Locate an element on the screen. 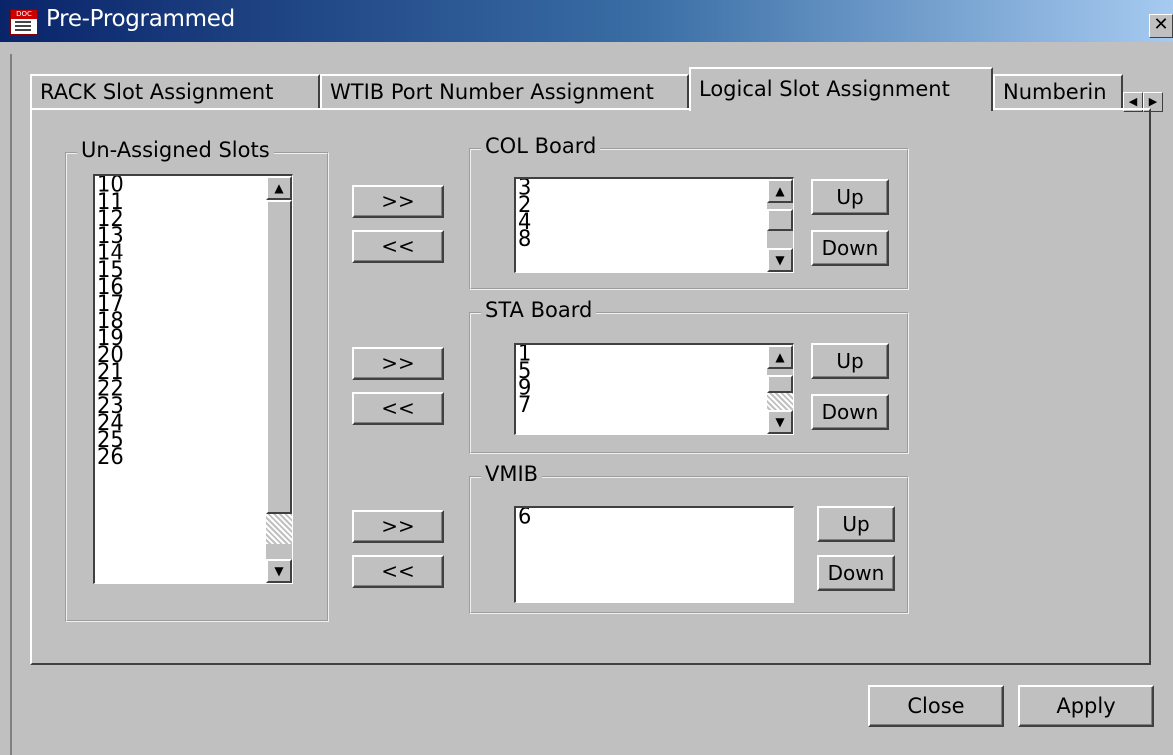 The width and height of the screenshot is (1173, 755). list-item: 5 is located at coordinates (654, 370).